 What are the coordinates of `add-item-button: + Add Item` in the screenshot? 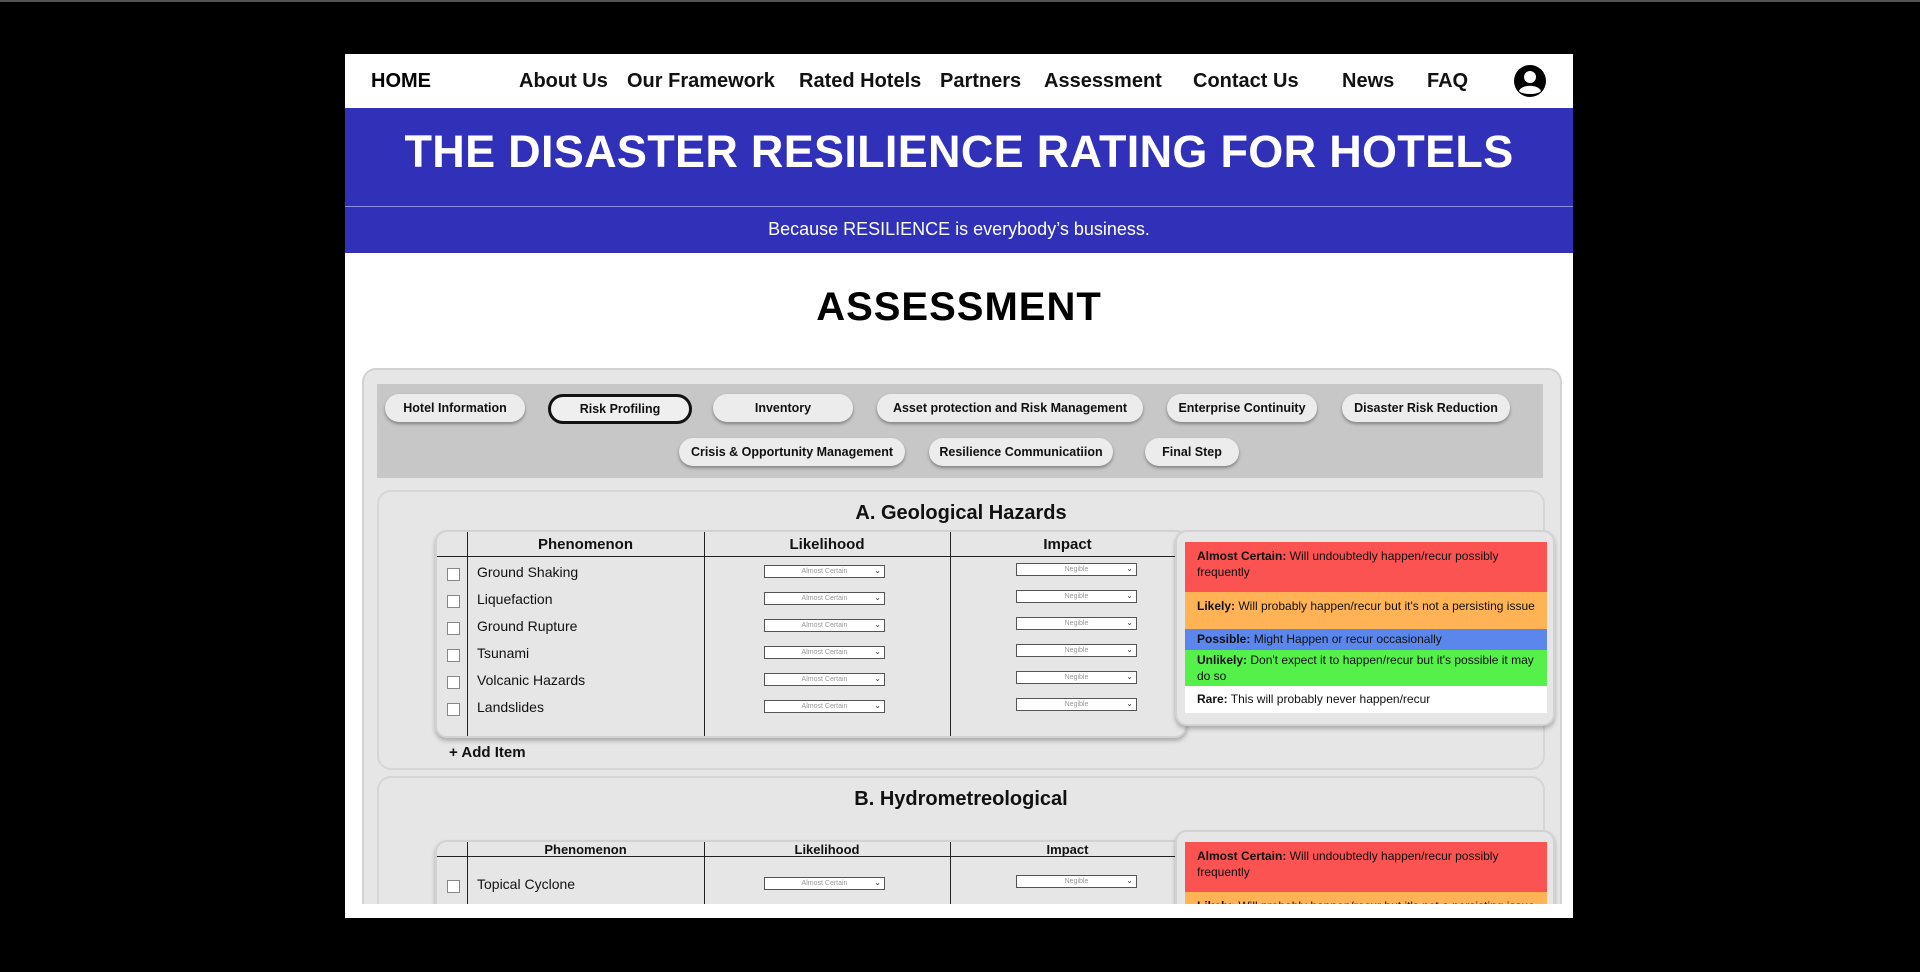 It's located at (487, 752).